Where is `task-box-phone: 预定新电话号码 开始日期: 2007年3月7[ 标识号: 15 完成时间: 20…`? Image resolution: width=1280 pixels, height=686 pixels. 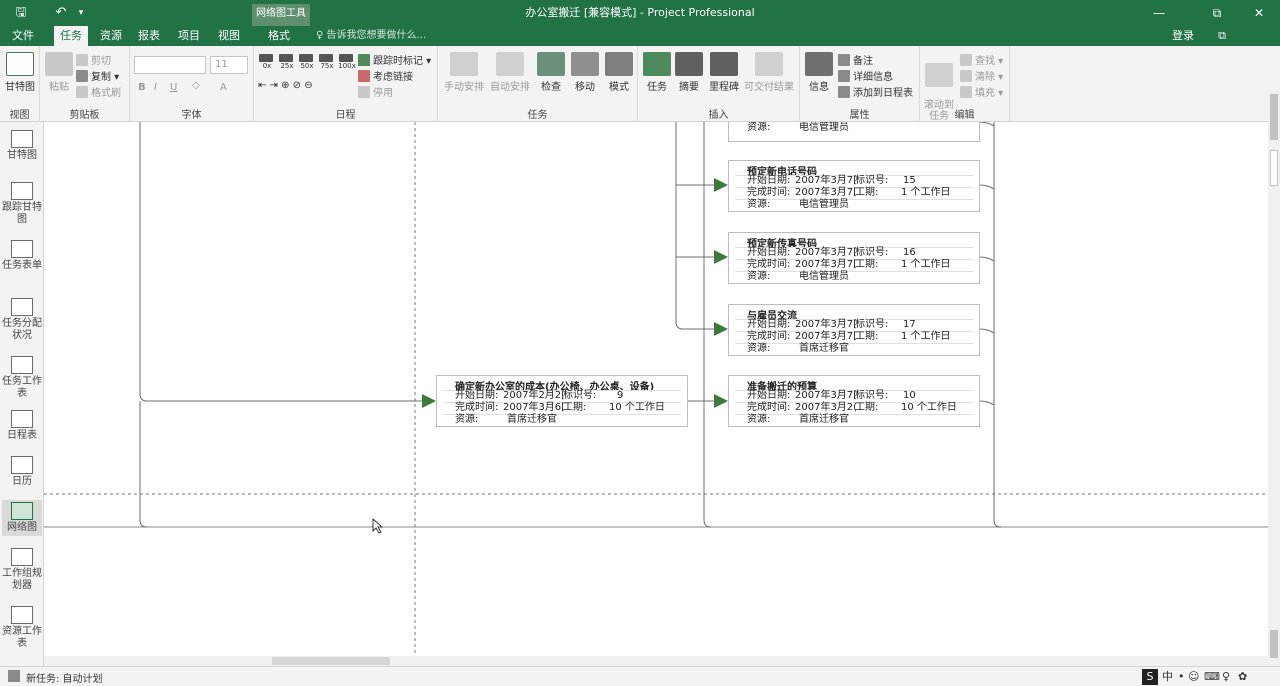 task-box-phone: 预定新电话号码 开始日期: 2007年3月7[ 标识号: 15 完成时间: 20… is located at coordinates (854, 186).